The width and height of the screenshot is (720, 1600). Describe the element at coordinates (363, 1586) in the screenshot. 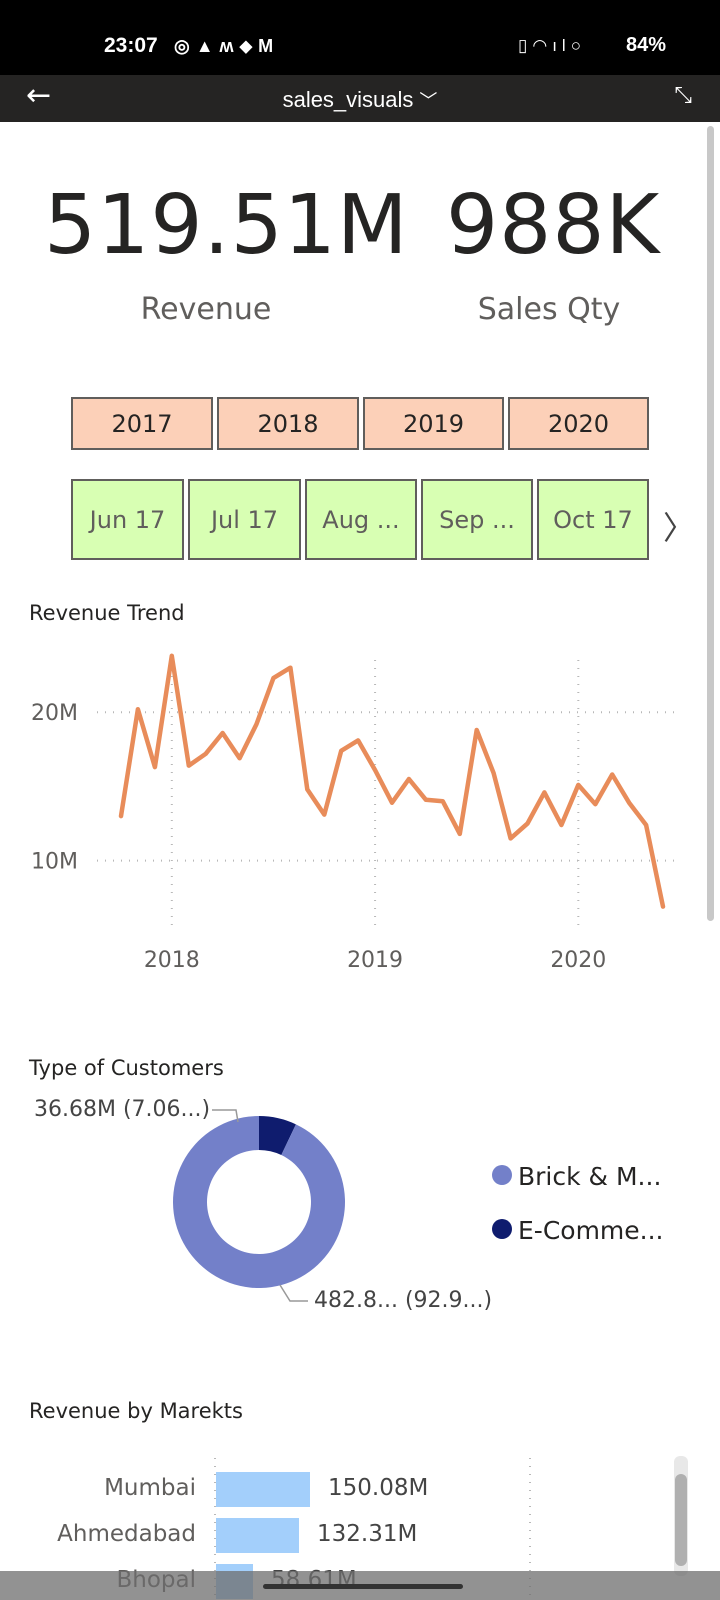

I see `home-indicator` at that location.